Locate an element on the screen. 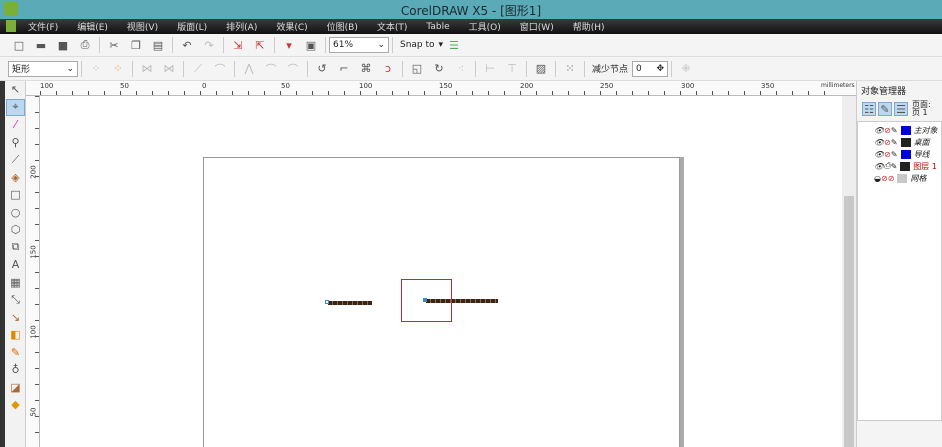 The height and width of the screenshot is (447, 942). smudge-tool-icon: ⁄ is located at coordinates (15, 125).